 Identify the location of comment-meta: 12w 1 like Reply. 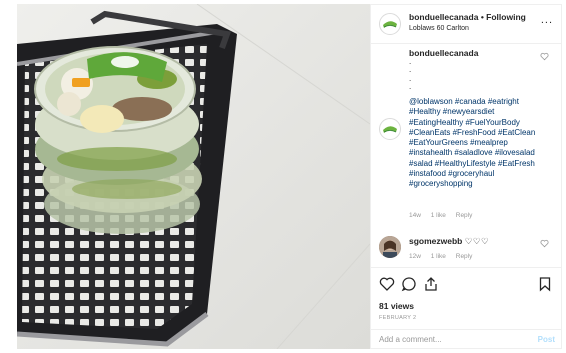
(444, 256).